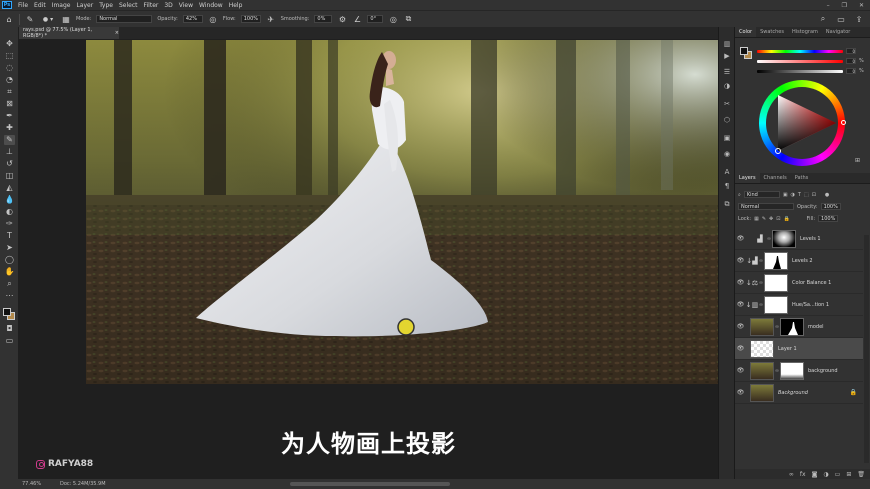  Describe the element at coordinates (9, 284) in the screenshot. I see `zoom-tool-icon: ⌕` at that location.